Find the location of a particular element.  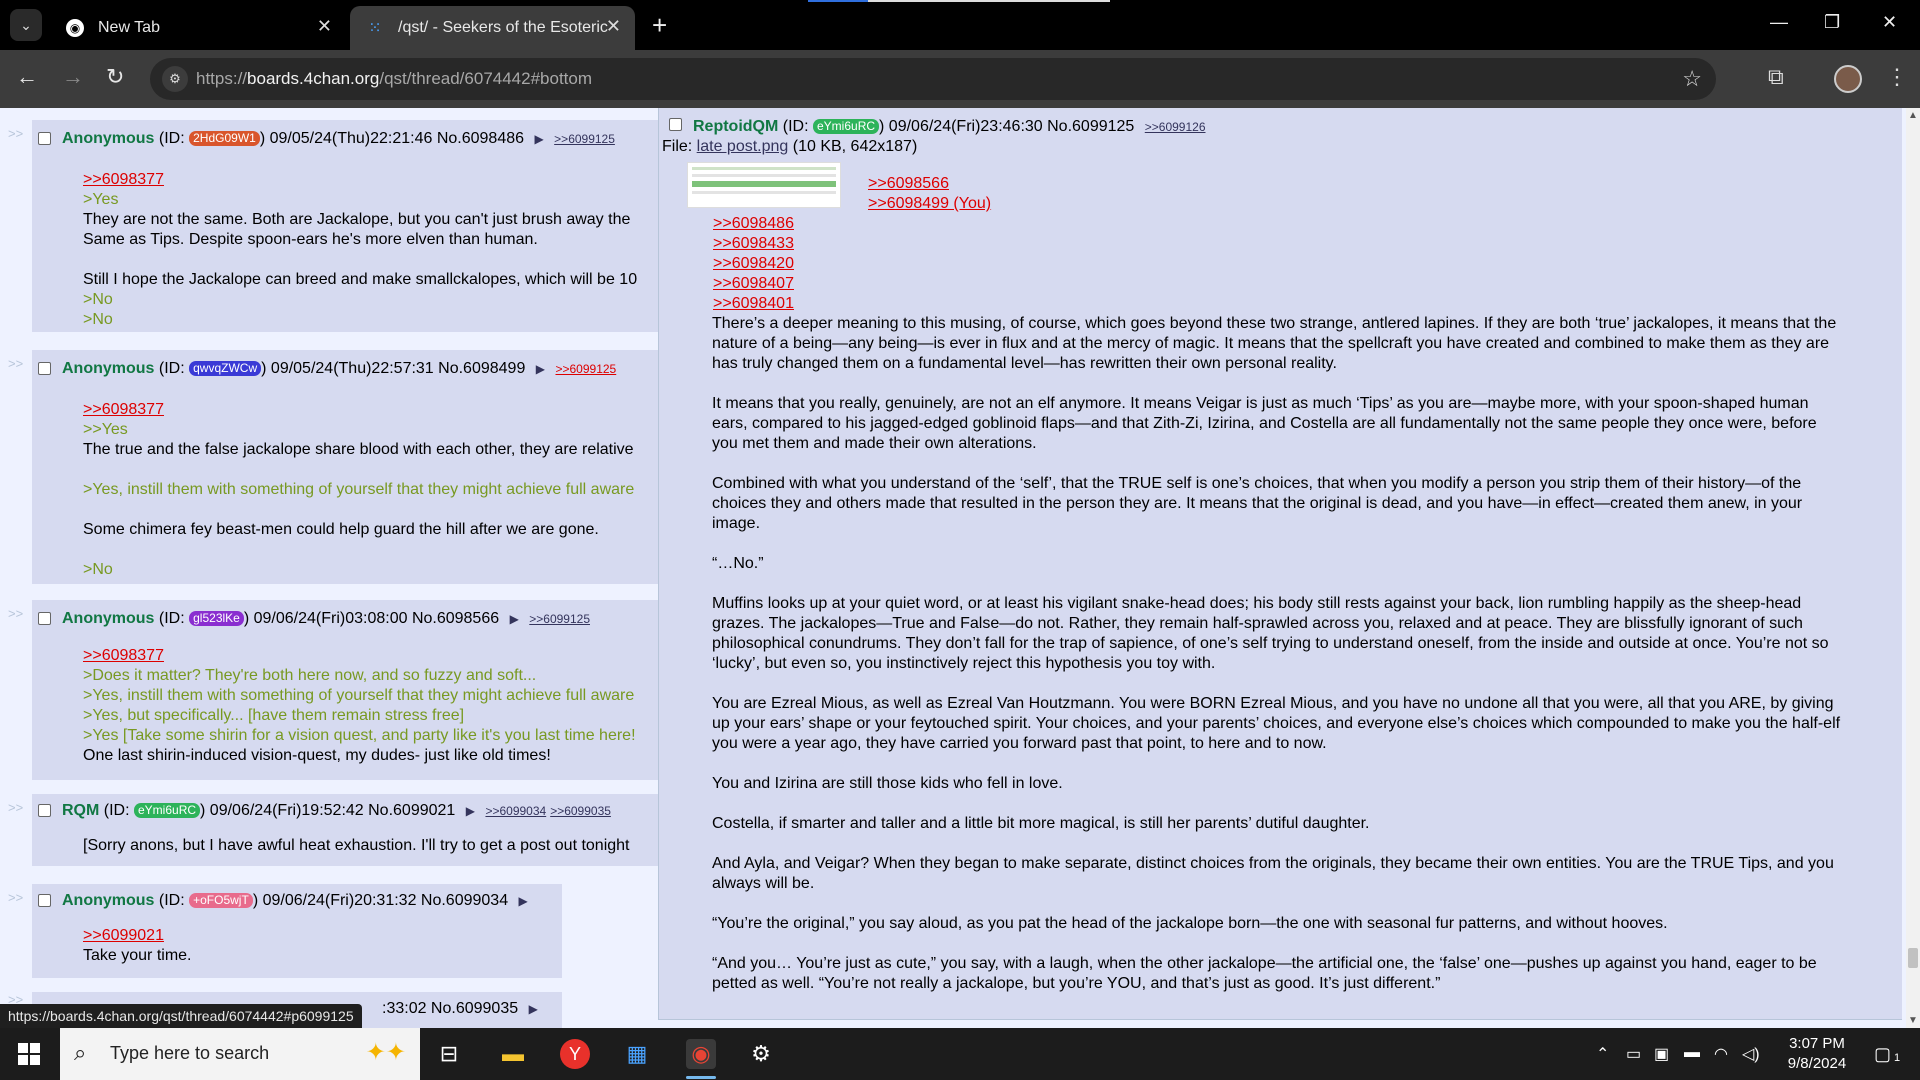

site-info-icon: ⚙ is located at coordinates (175, 79).